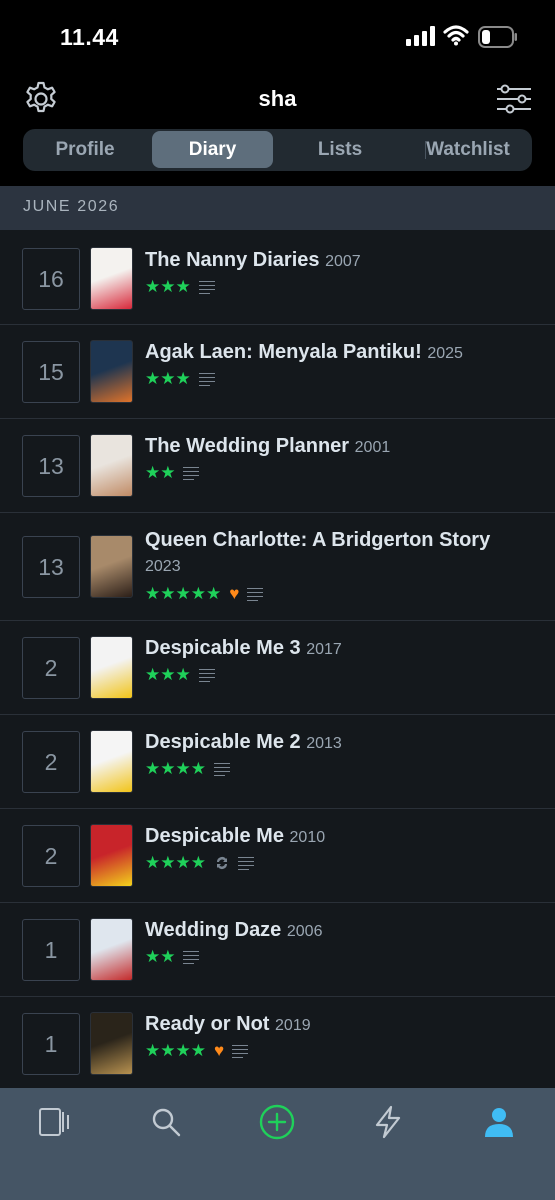 The width and height of the screenshot is (555, 1200). I want to click on profile-name: sha, so click(277, 98).